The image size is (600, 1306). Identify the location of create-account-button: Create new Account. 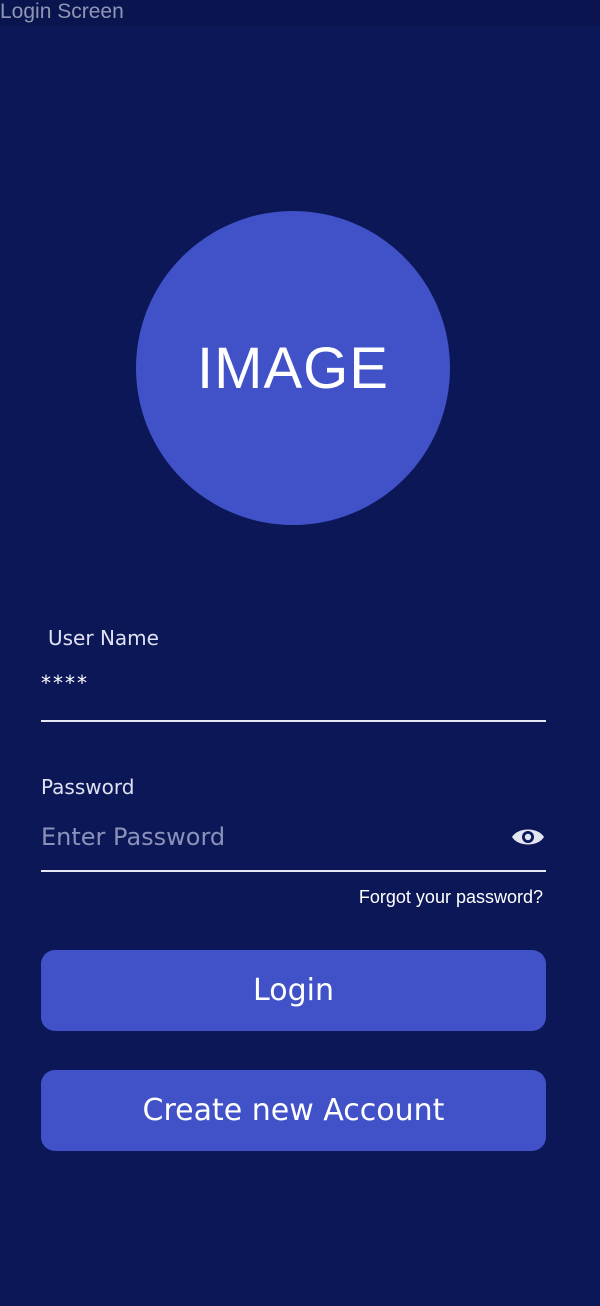
(293, 1110).